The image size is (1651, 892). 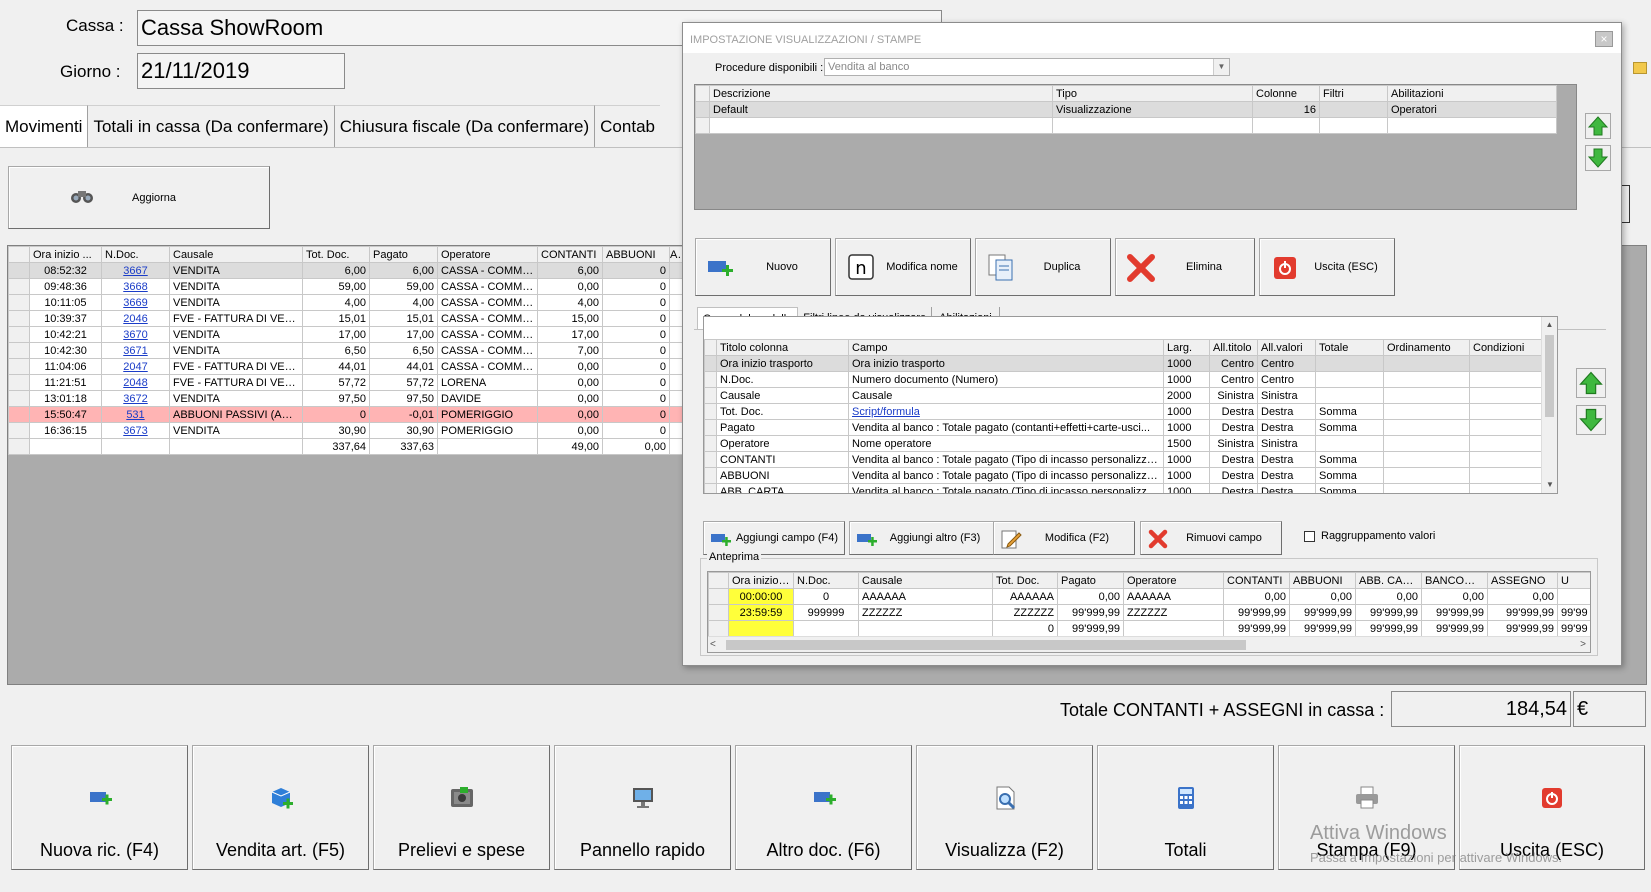 What do you see at coordinates (1064, 538) in the screenshot?
I see `modifica-campo-button: Modifica (F2)` at bounding box center [1064, 538].